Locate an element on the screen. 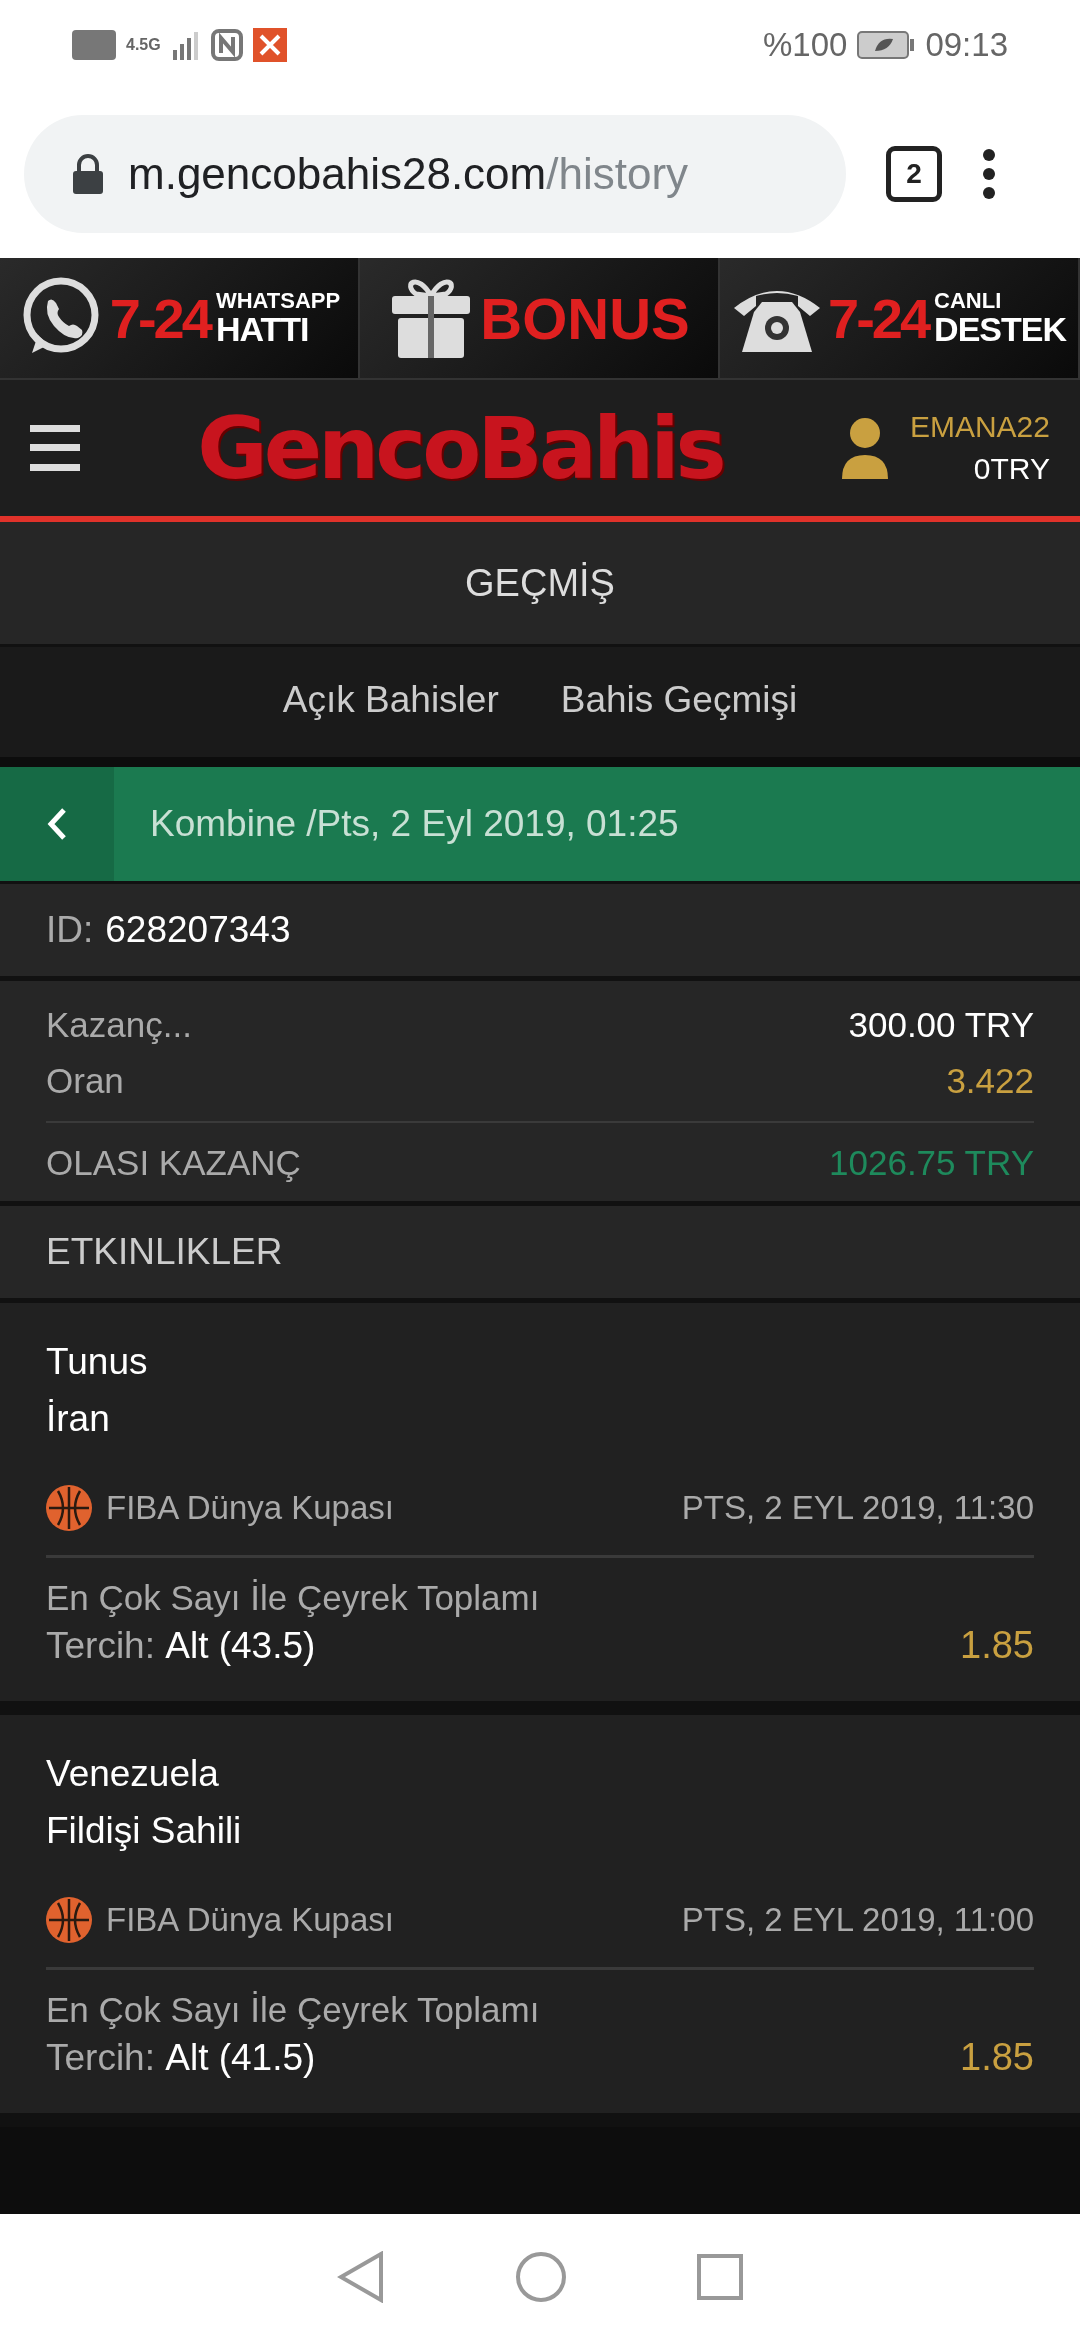 Image resolution: width=1080 pixels, height=2340 pixels. home-icon is located at coordinates (541, 2277).